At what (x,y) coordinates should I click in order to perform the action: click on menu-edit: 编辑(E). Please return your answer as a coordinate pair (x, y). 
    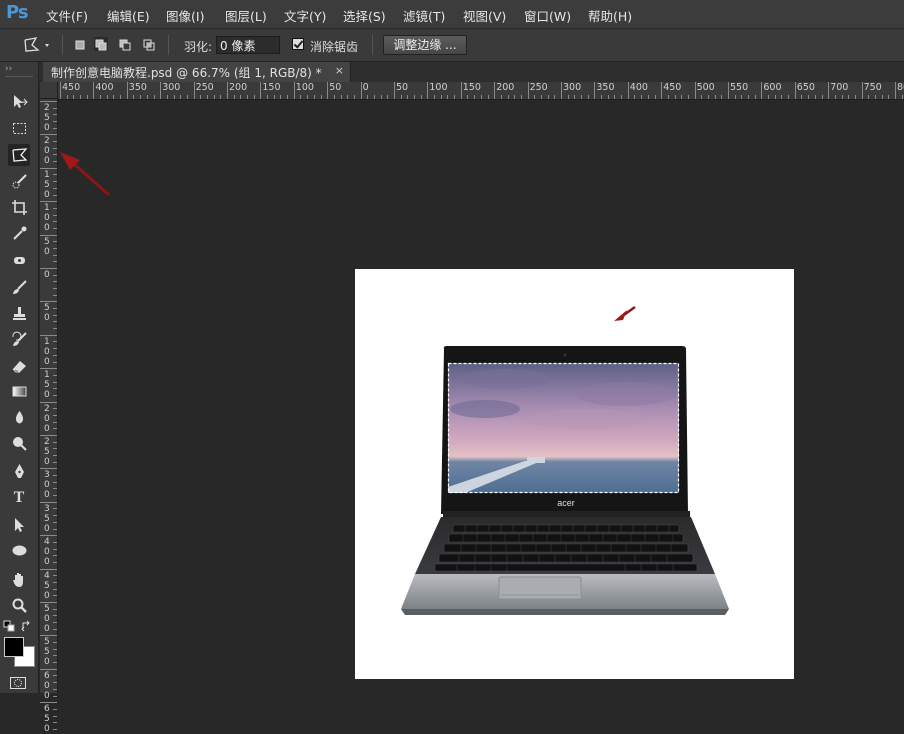
    Looking at the image, I should click on (128, 15).